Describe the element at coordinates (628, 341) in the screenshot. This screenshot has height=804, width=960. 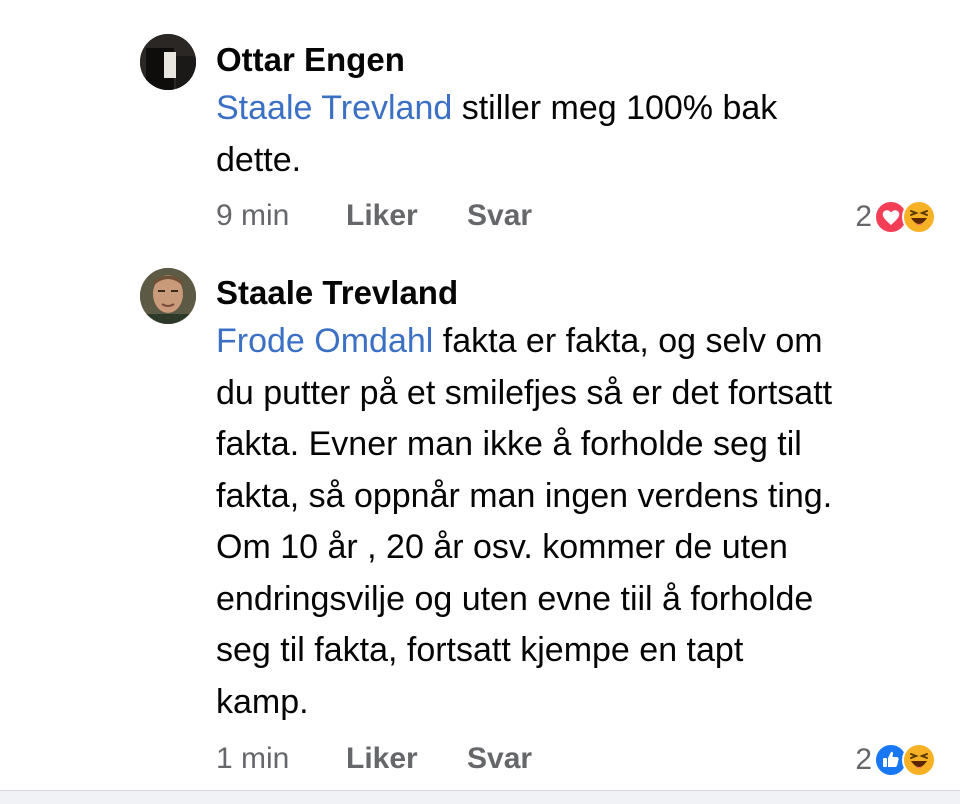
I see `comment-text: fakta er fakta, og selv om` at that location.